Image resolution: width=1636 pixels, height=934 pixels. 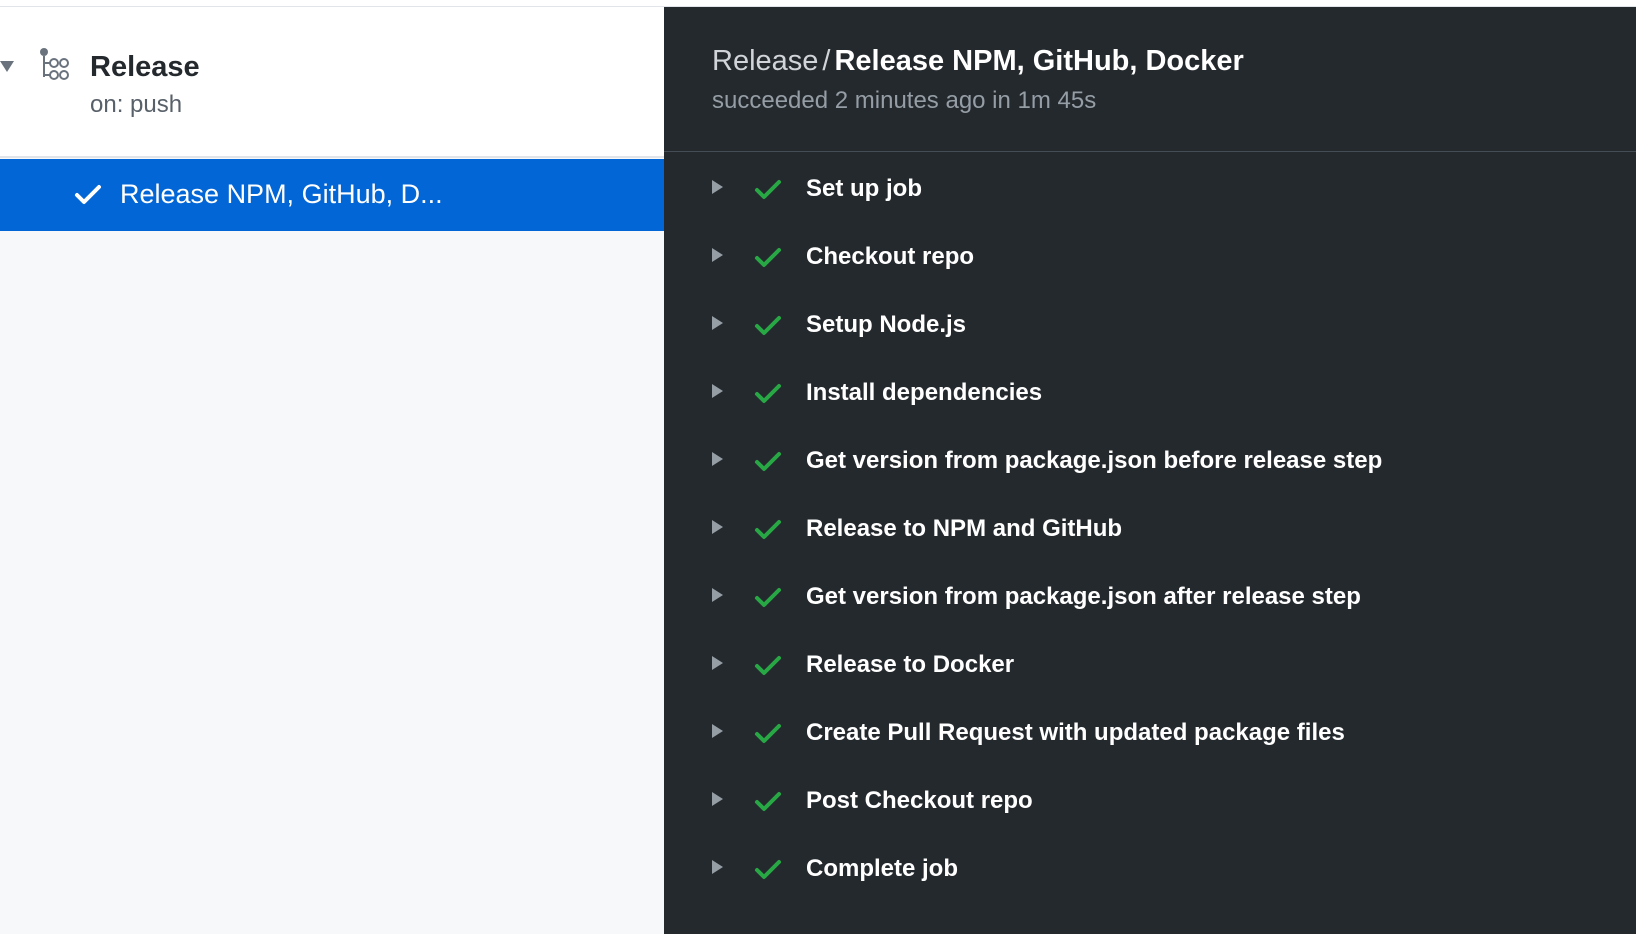 I want to click on step-label: Install dependencies, so click(x=924, y=392).